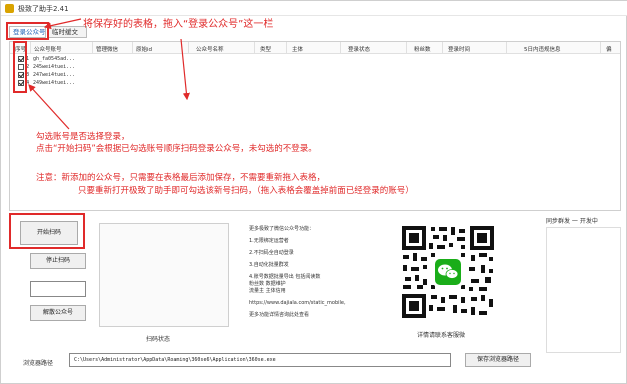 This screenshot has height=384, width=627. What do you see at coordinates (269, 241) in the screenshot?
I see `info-item: 1.无限绑定运营者` at bounding box center [269, 241].